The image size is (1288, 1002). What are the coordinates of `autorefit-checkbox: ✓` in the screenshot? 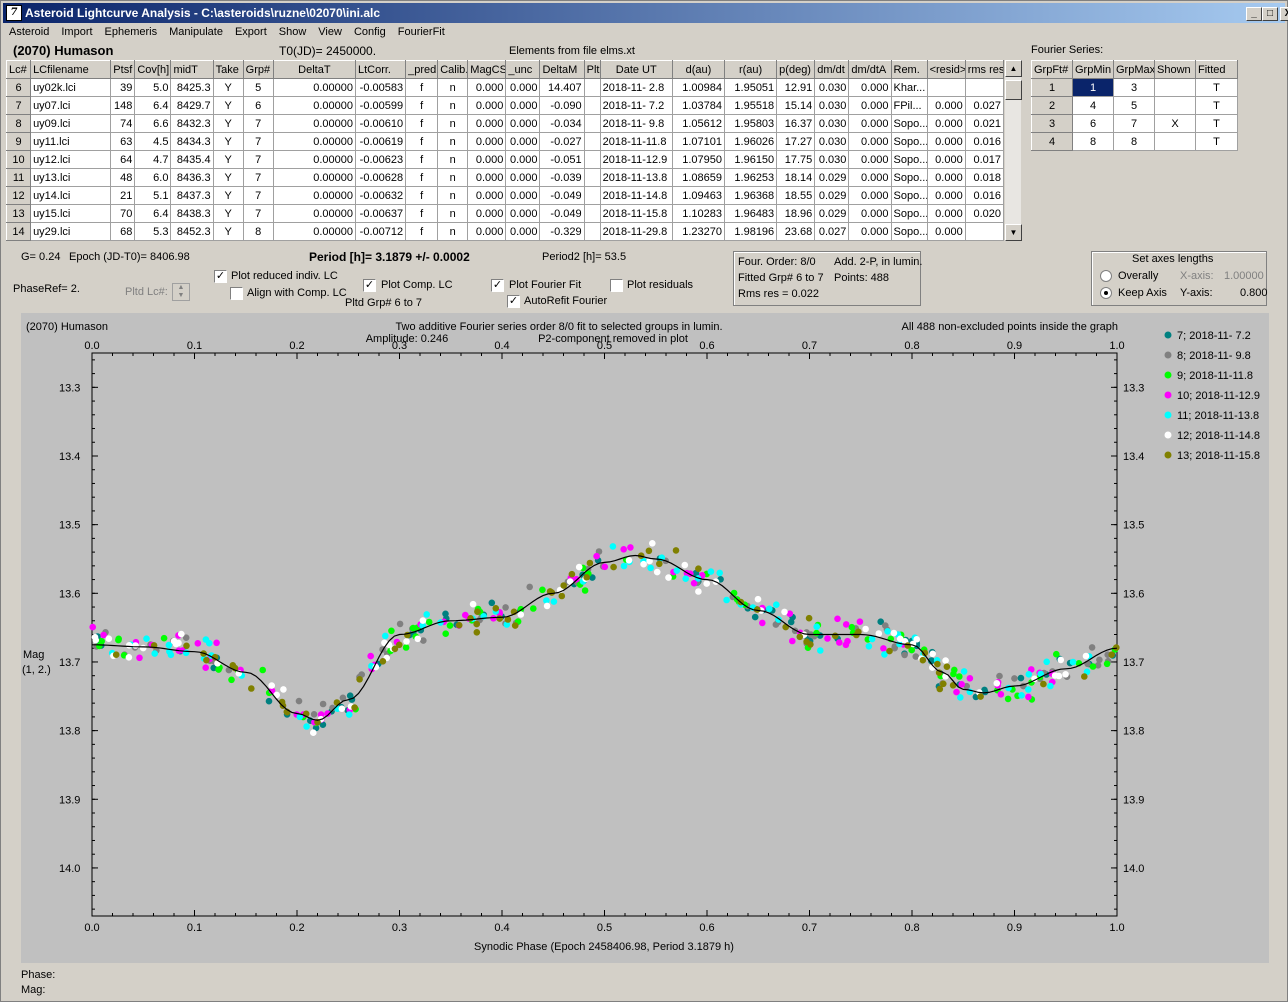 It's located at (513, 301).